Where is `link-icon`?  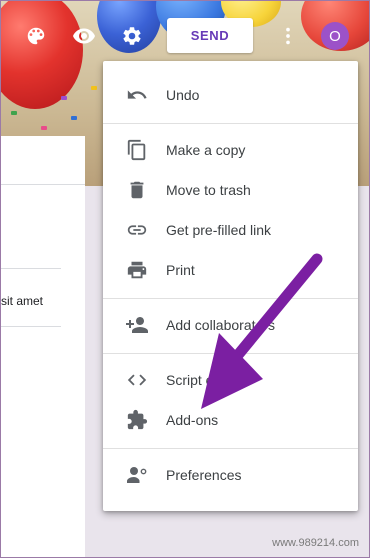
link-icon is located at coordinates (137, 230).